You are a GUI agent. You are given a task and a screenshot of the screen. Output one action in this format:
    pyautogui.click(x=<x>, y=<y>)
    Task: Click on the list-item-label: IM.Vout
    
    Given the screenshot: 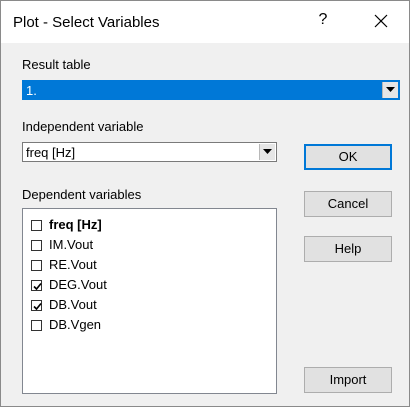 What is the action you would take?
    pyautogui.click(x=71, y=244)
    